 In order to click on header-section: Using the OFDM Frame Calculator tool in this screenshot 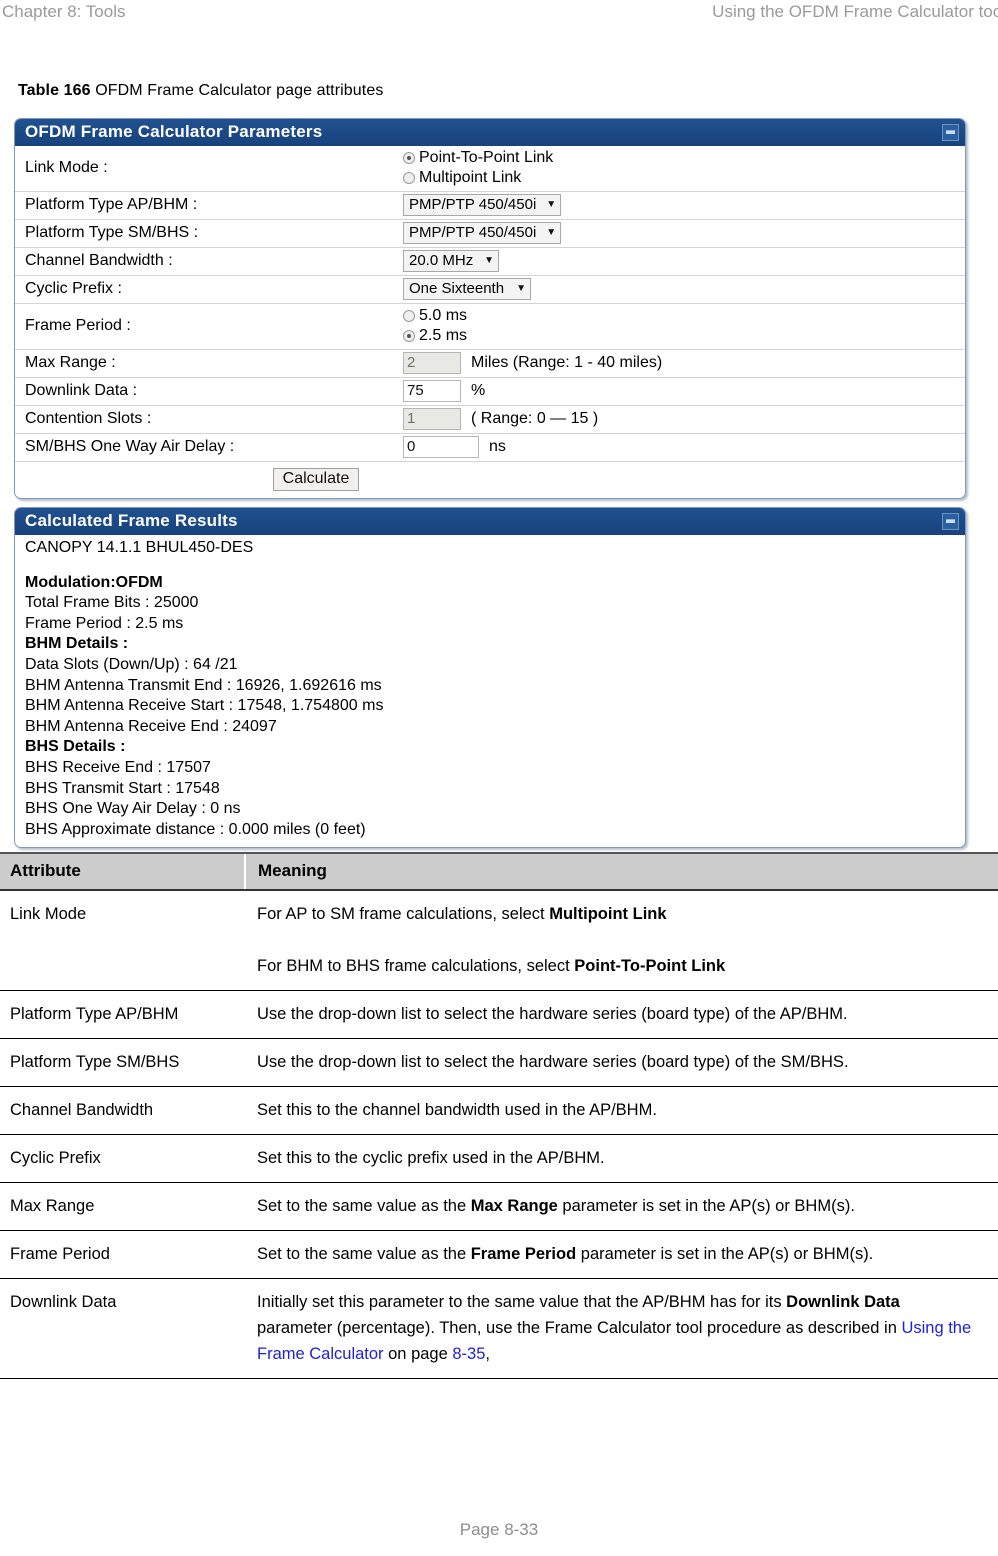, I will do `click(855, 11)`.